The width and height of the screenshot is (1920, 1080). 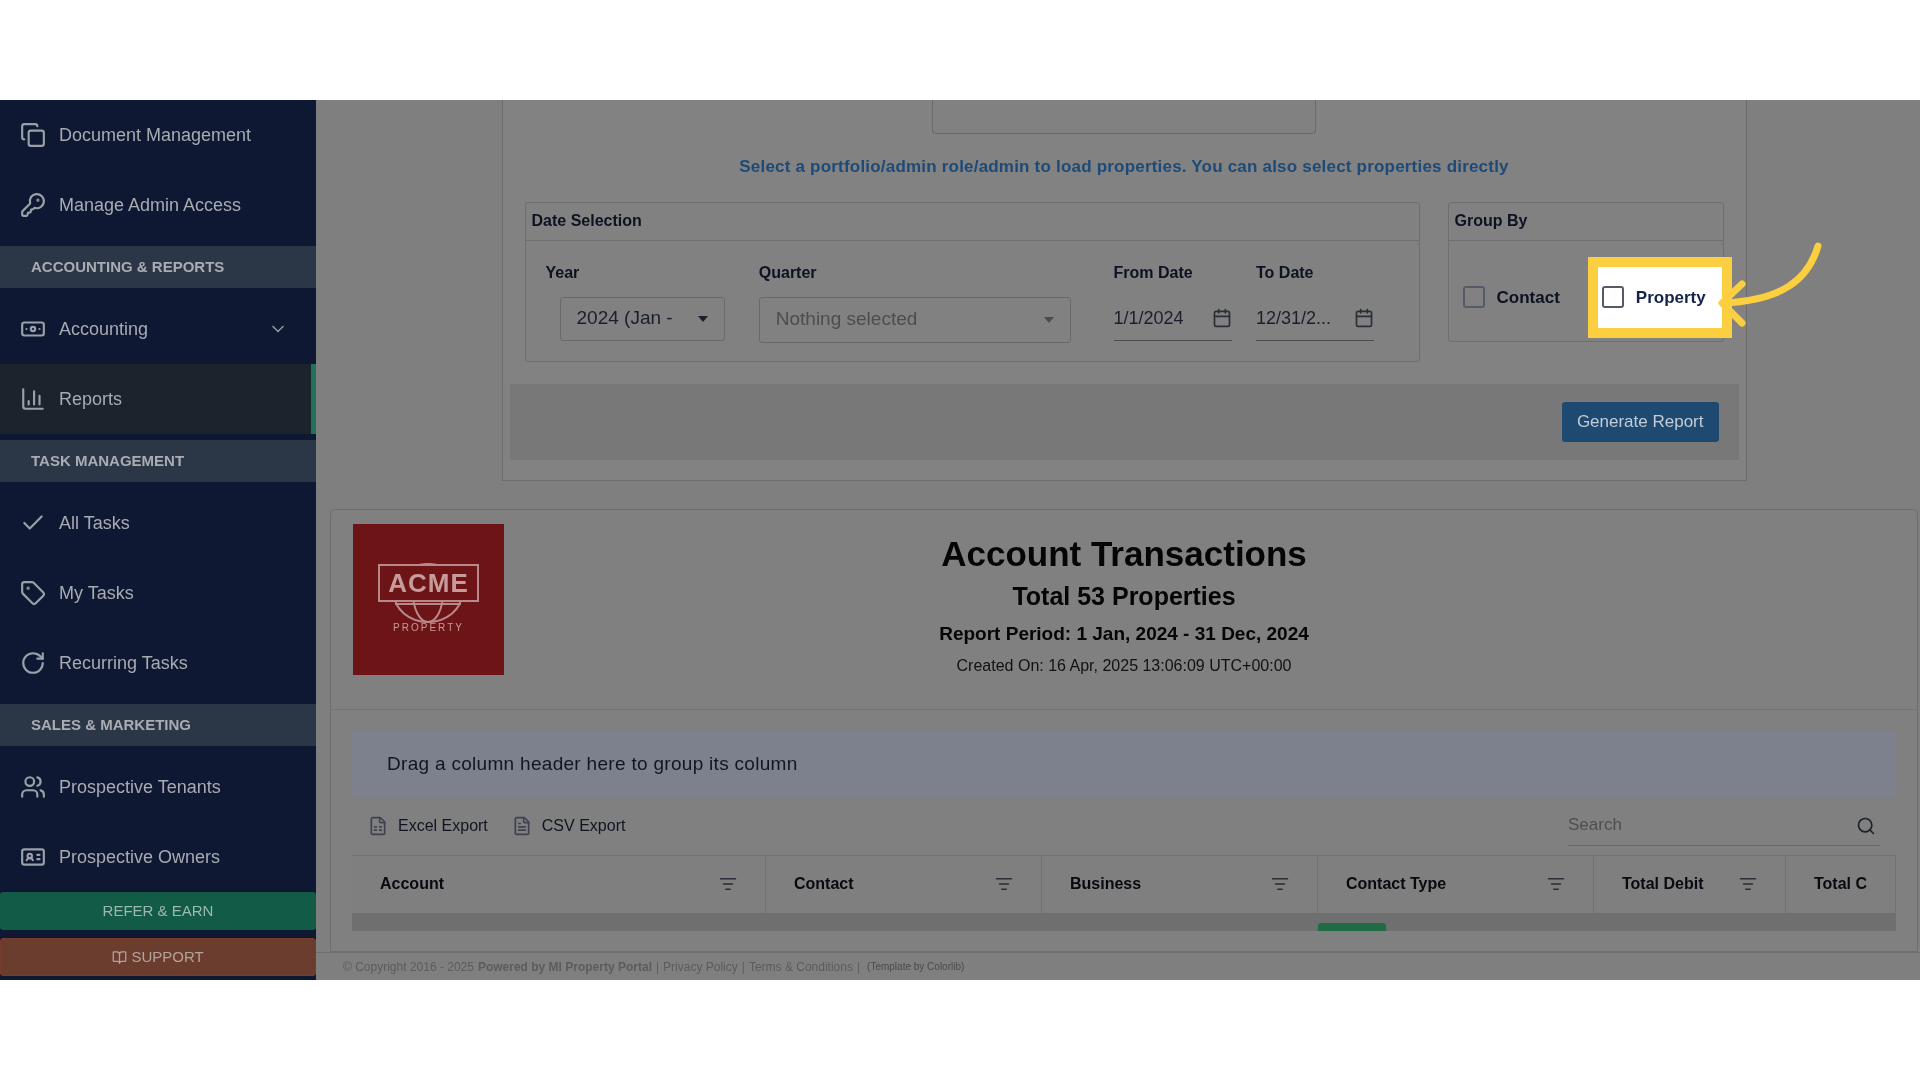 What do you see at coordinates (33, 399) in the screenshot?
I see `bar-chart-icon` at bounding box center [33, 399].